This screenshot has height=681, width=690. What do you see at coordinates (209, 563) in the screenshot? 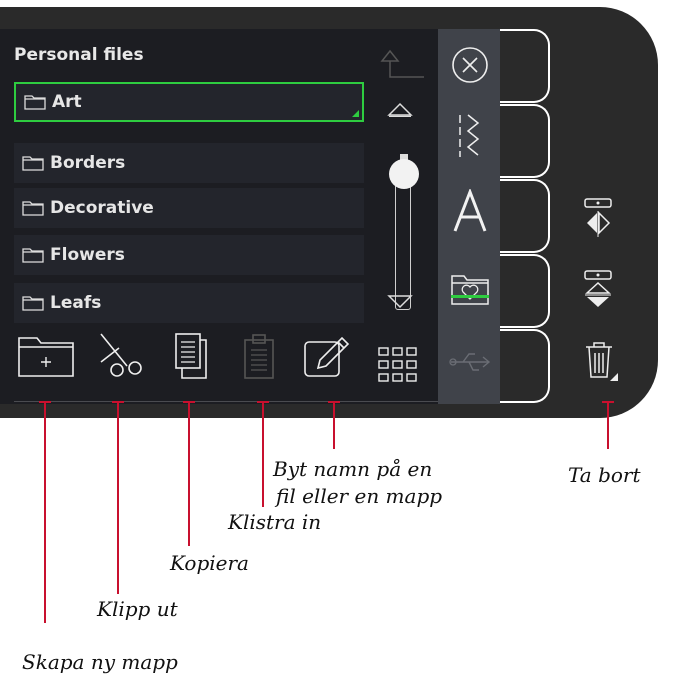
I see `label-copy: Kopiera` at bounding box center [209, 563].